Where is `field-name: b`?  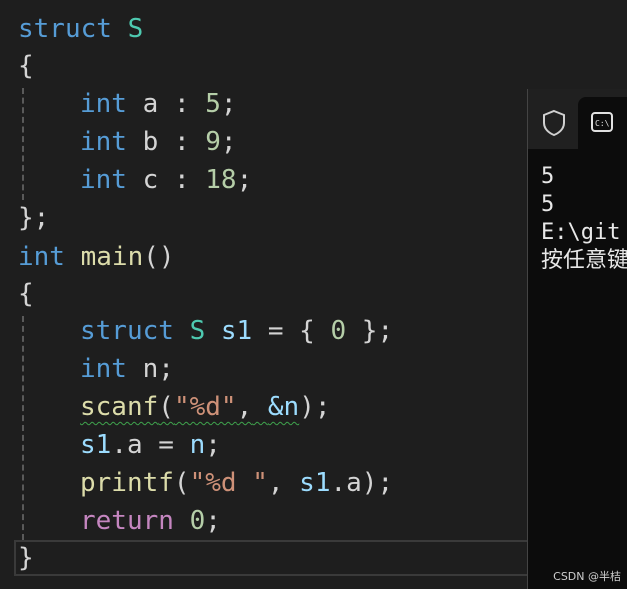 field-name: b is located at coordinates (150, 142).